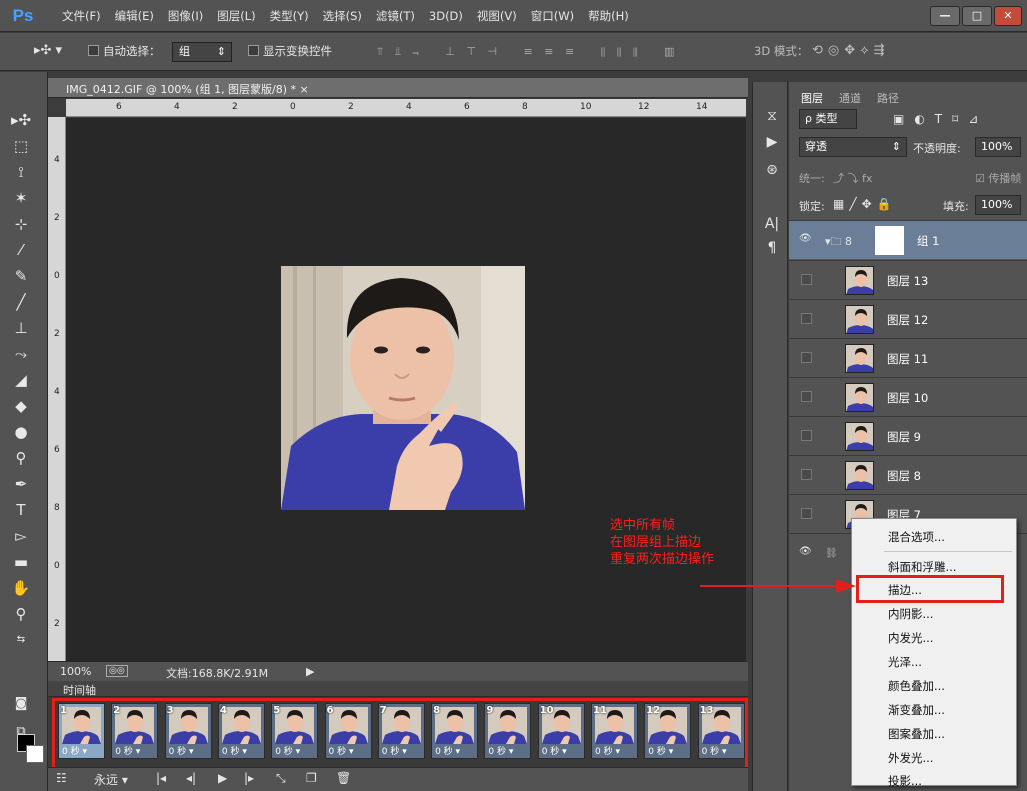 The height and width of the screenshot is (791, 1027). What do you see at coordinates (310, 671) in the screenshot?
I see `status-menu-arrow-icon: ▶` at bounding box center [310, 671].